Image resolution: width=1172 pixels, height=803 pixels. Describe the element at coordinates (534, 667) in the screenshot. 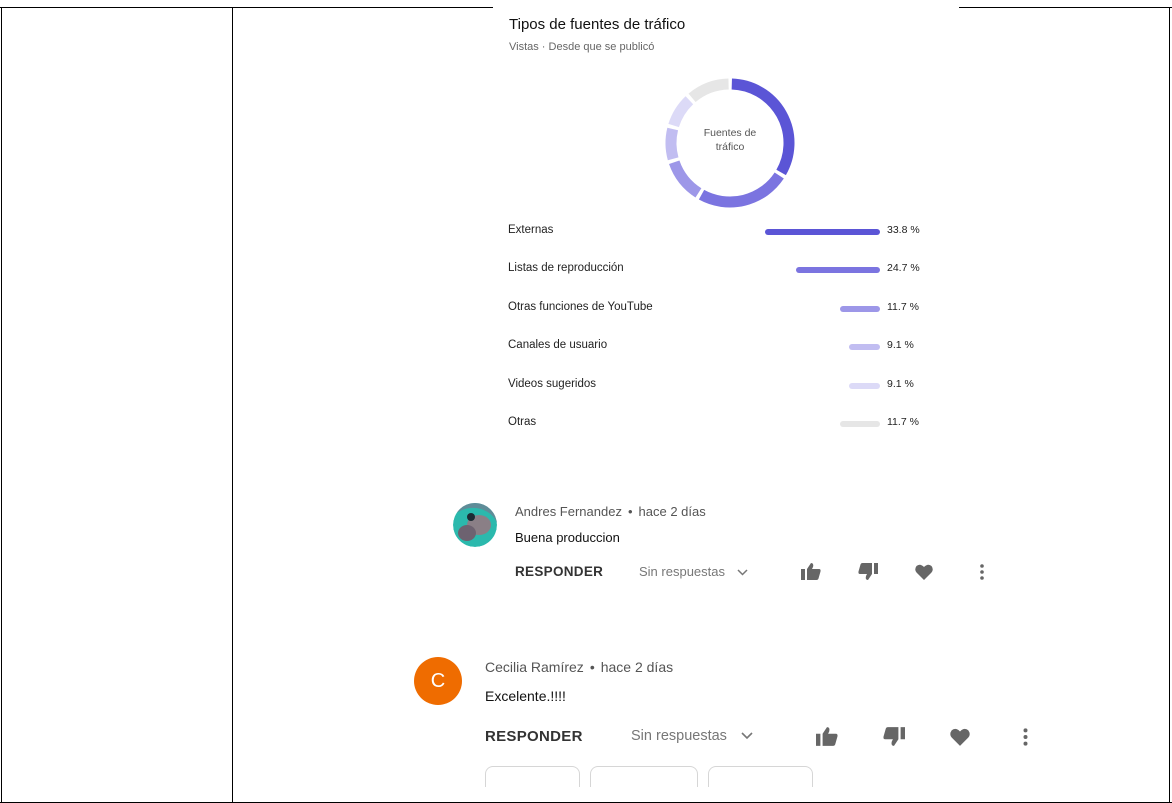

I see `comment-author: Cecilia Ramírez` at that location.